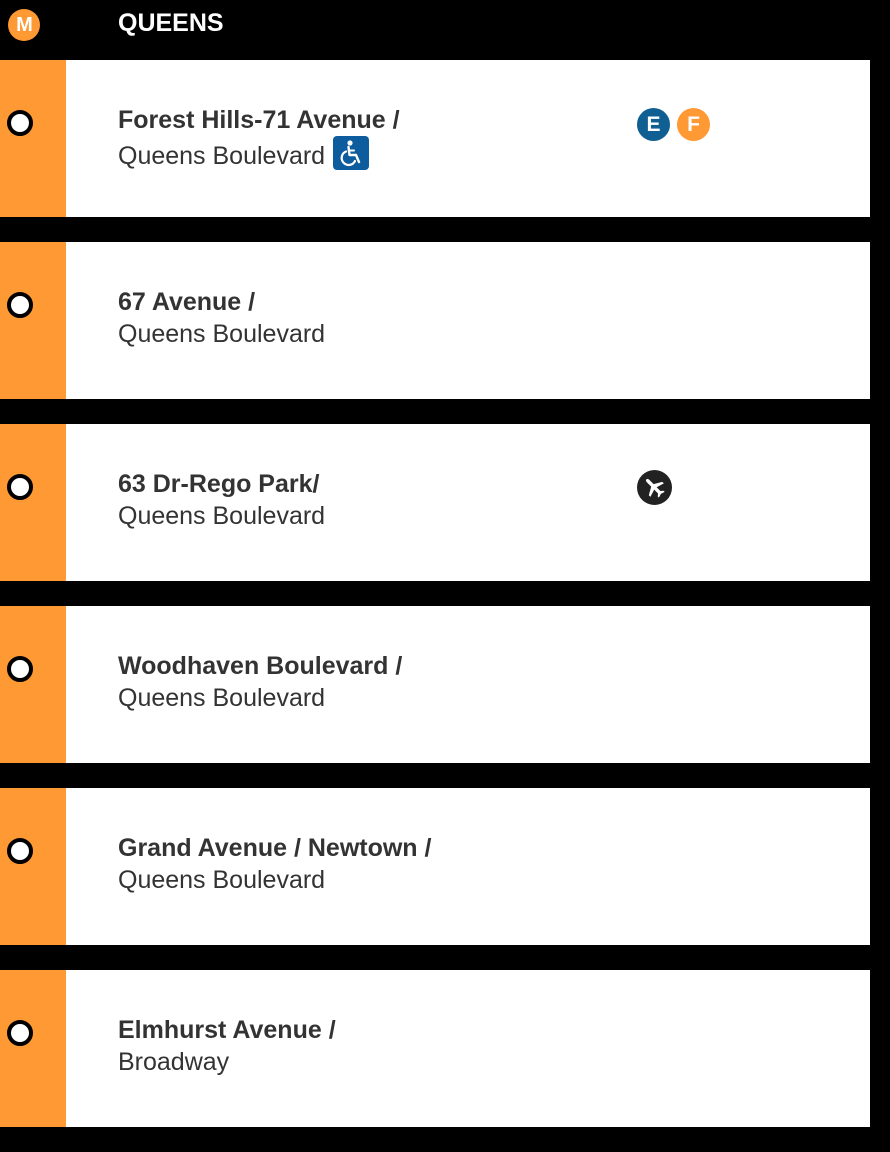  What do you see at coordinates (219, 484) in the screenshot?
I see `station-name: 63 Dr-Rego Park/` at bounding box center [219, 484].